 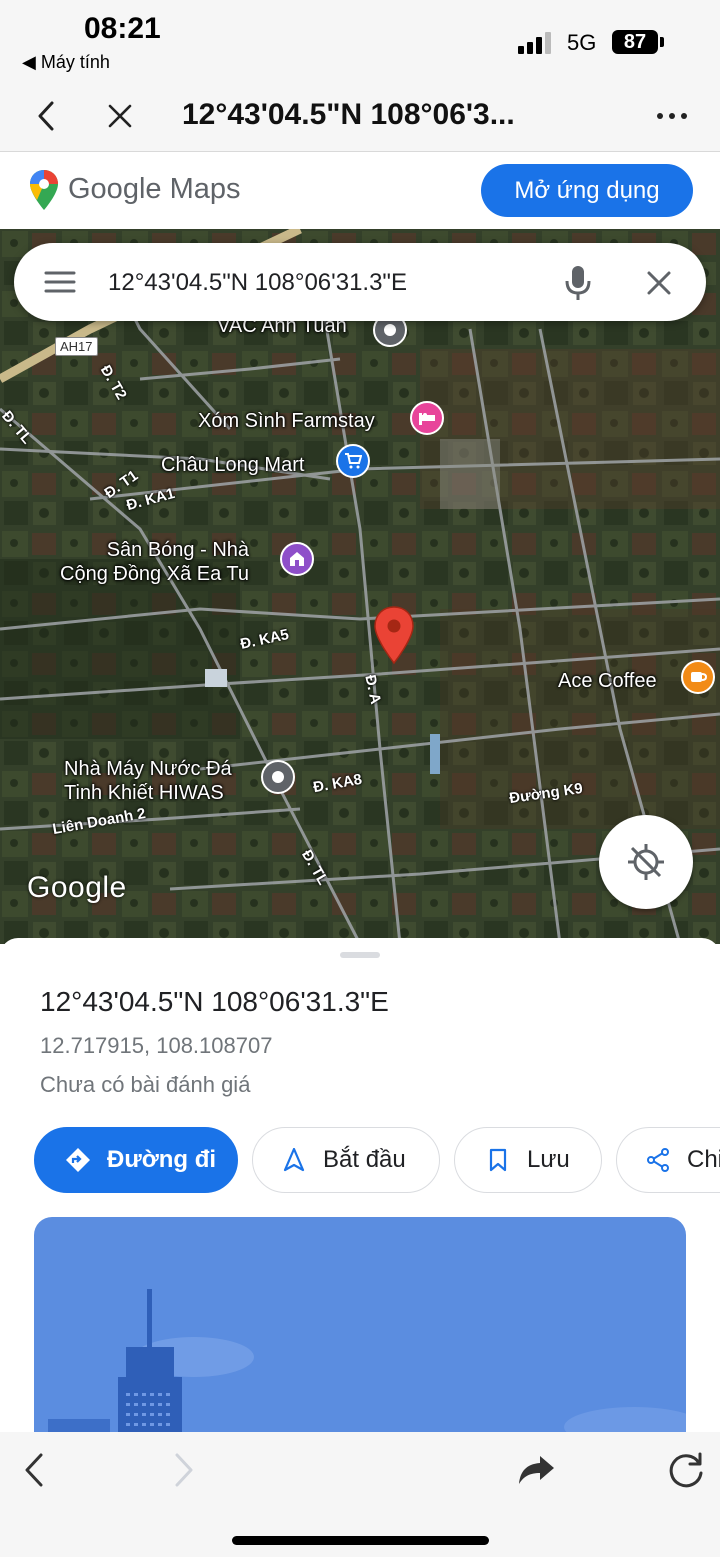 What do you see at coordinates (578, 283) in the screenshot?
I see `microphone-icon` at bounding box center [578, 283].